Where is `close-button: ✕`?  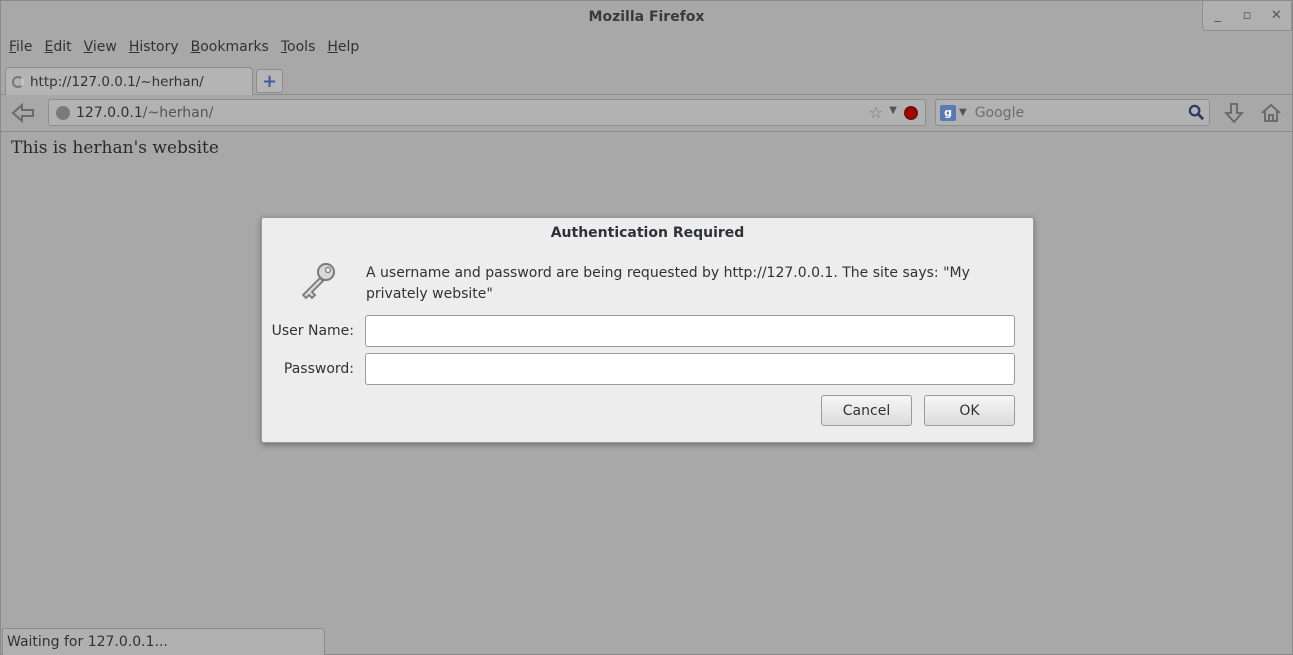
close-button: ✕ is located at coordinates (1276, 15).